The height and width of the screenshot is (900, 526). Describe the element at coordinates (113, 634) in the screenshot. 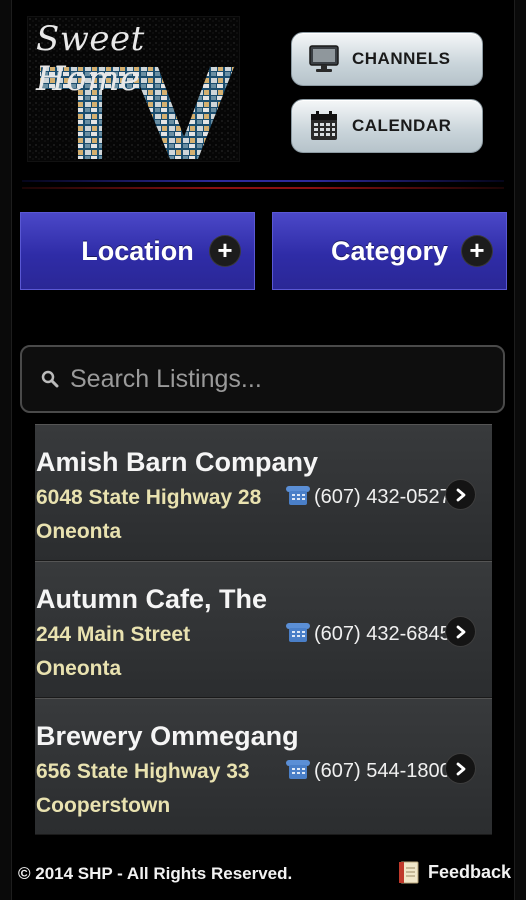

I see `listing-address: 244 Main Street` at that location.